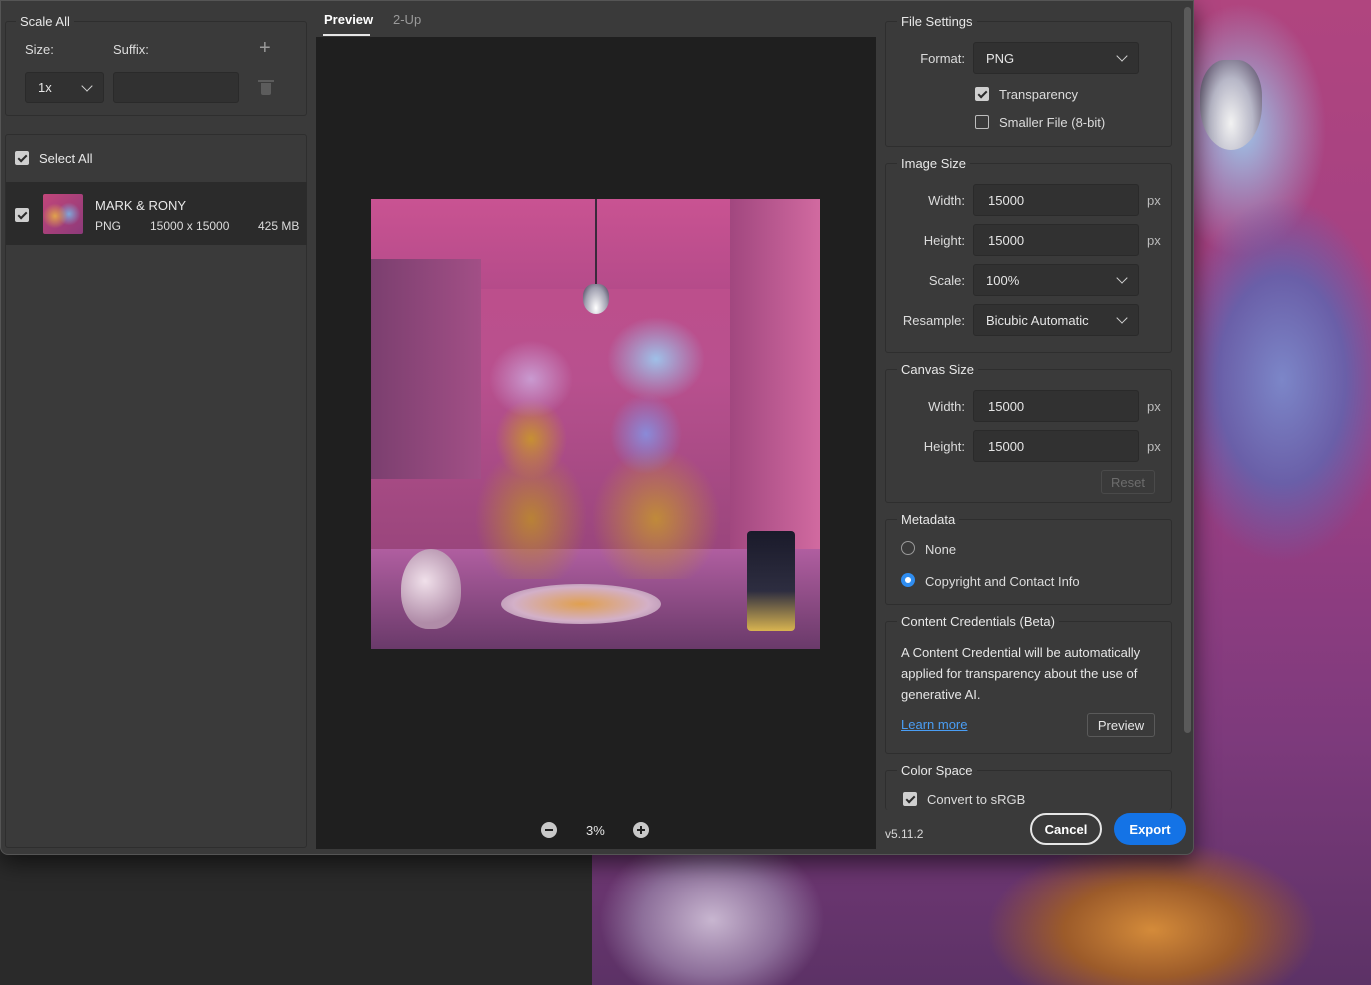  Describe the element at coordinates (63, 214) in the screenshot. I see `asset-thumbnail` at that location.